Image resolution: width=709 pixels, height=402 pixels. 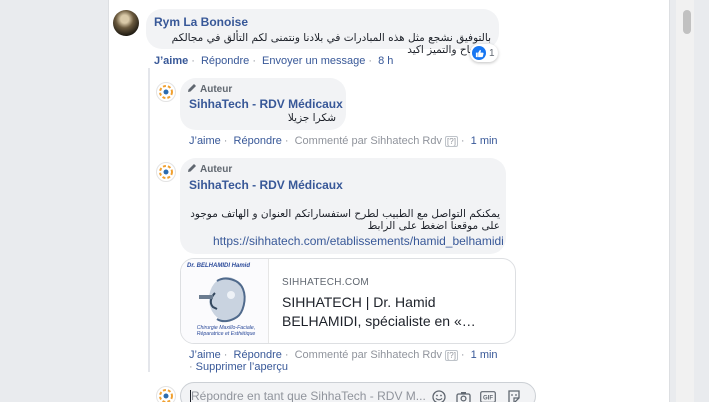 I want to click on comment-author: Rym La Bonoise, so click(x=201, y=22).